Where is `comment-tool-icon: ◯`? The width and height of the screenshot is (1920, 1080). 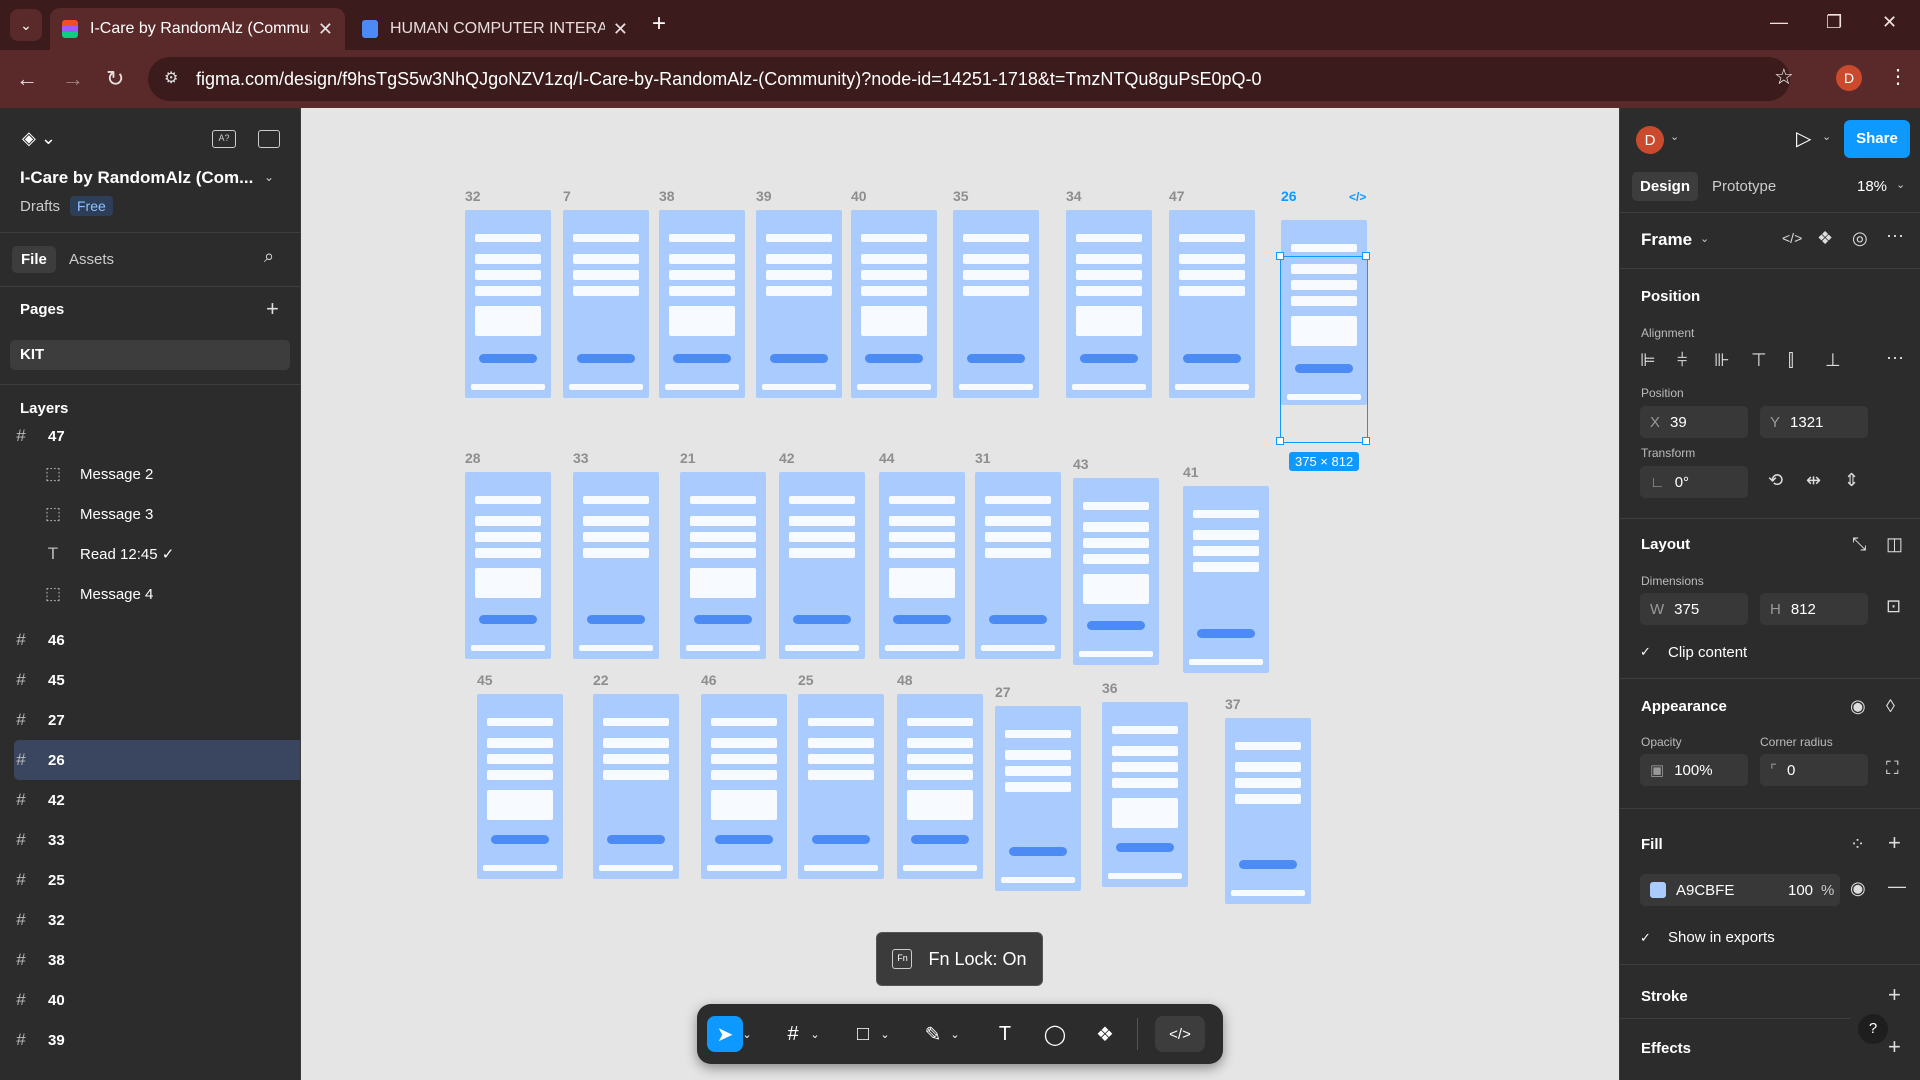
comment-tool-icon: ◯ is located at coordinates (1055, 1034).